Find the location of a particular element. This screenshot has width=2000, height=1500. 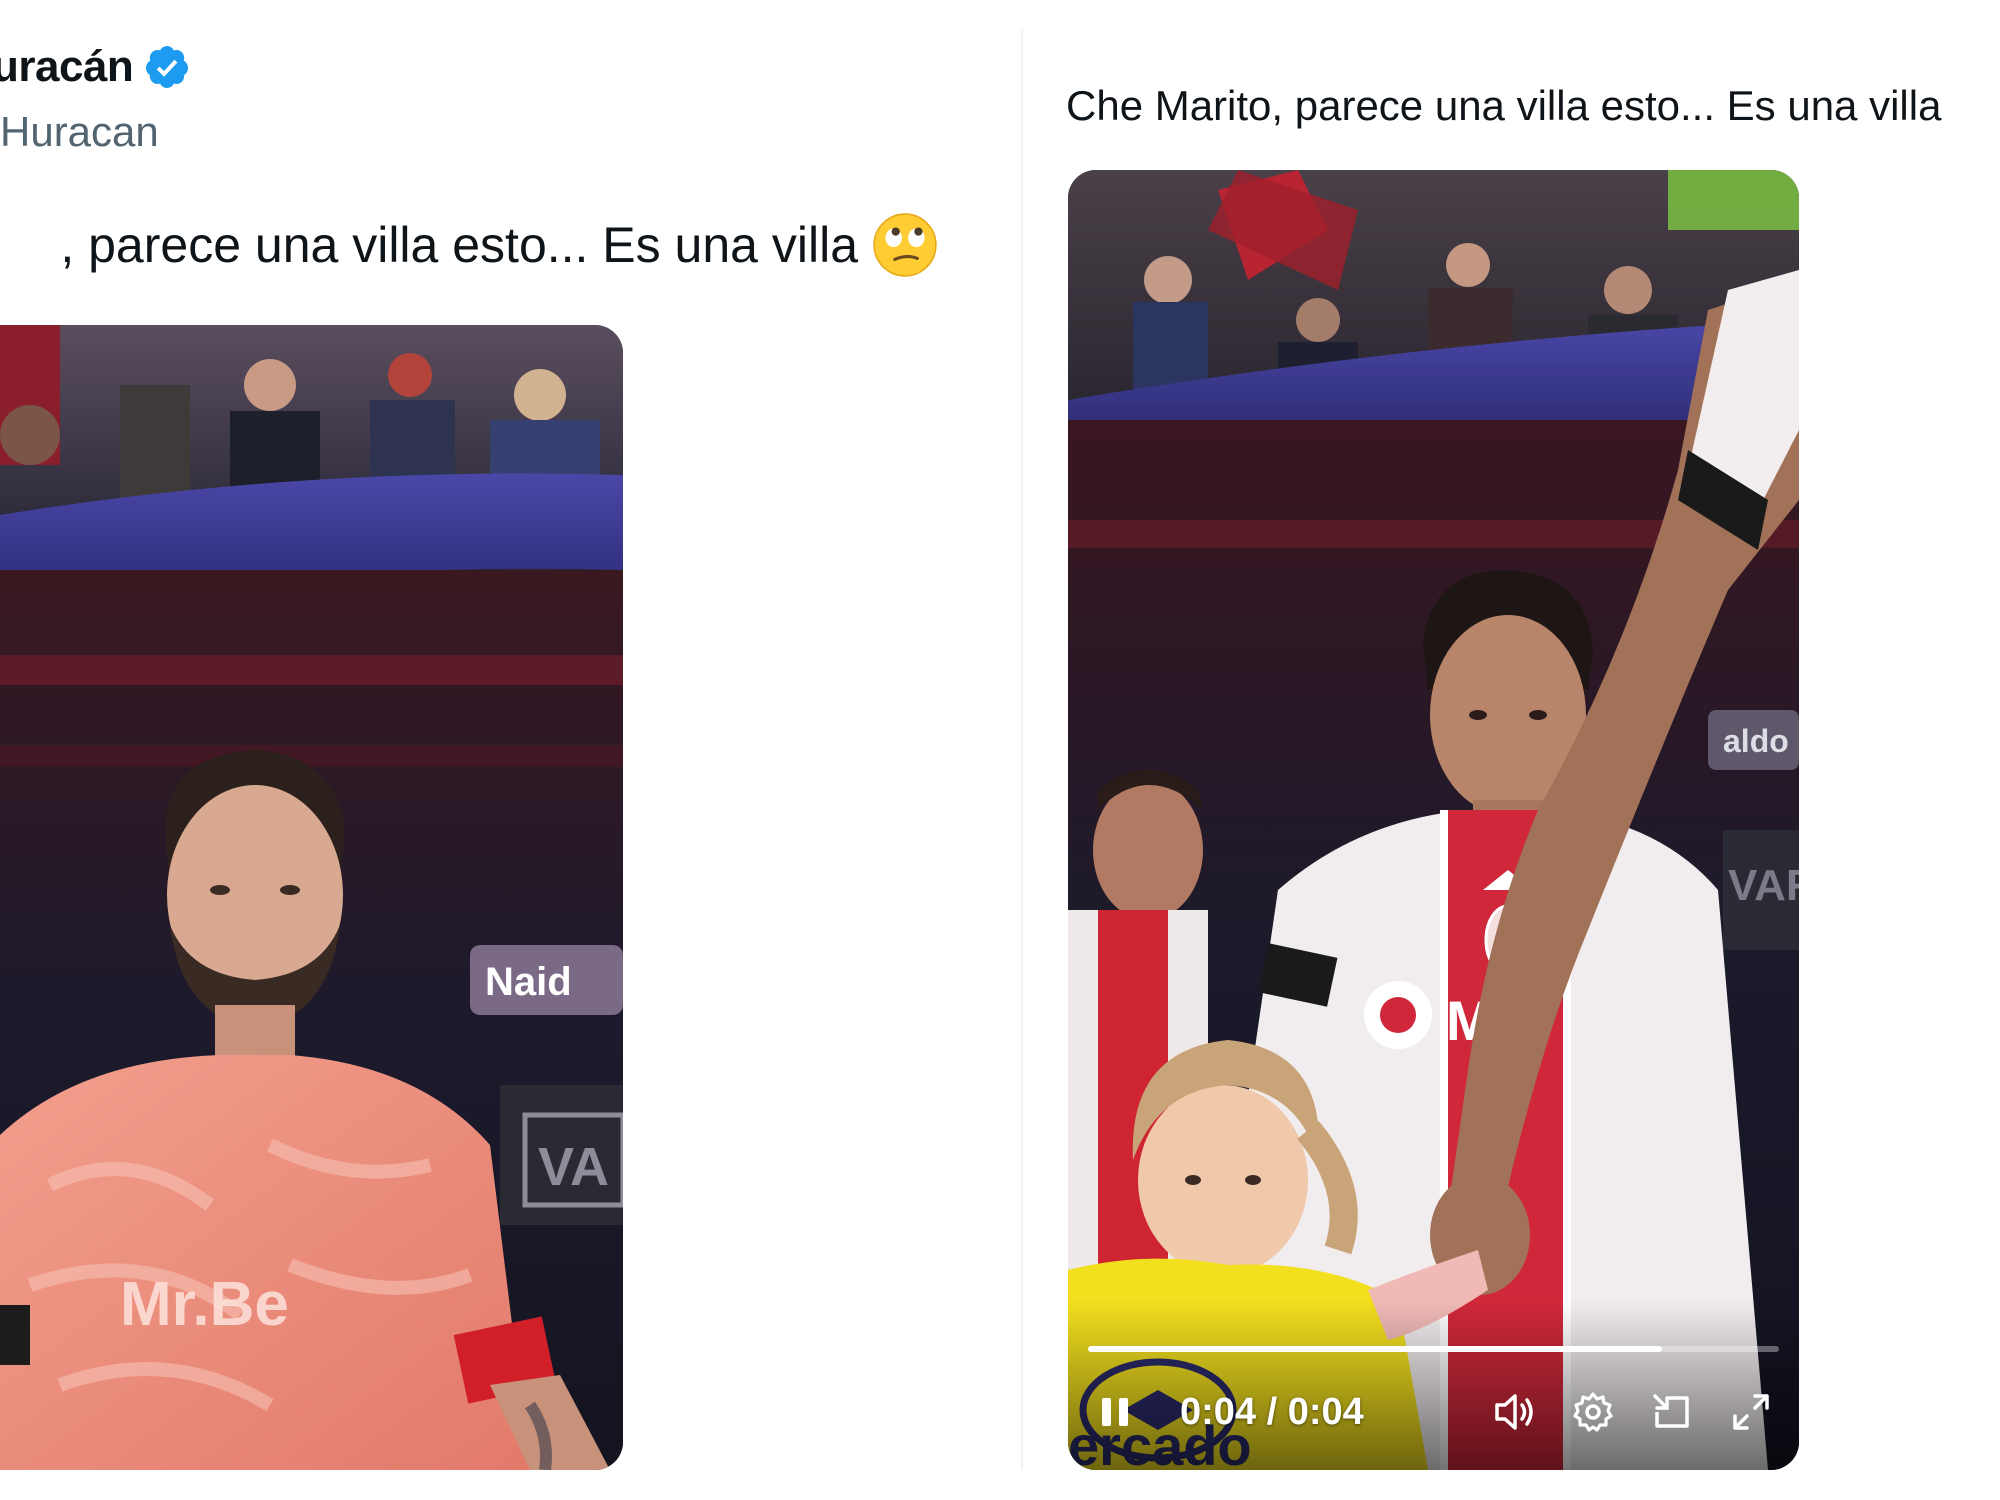

var-sign-text: VAR is located at coordinates (1763, 885).